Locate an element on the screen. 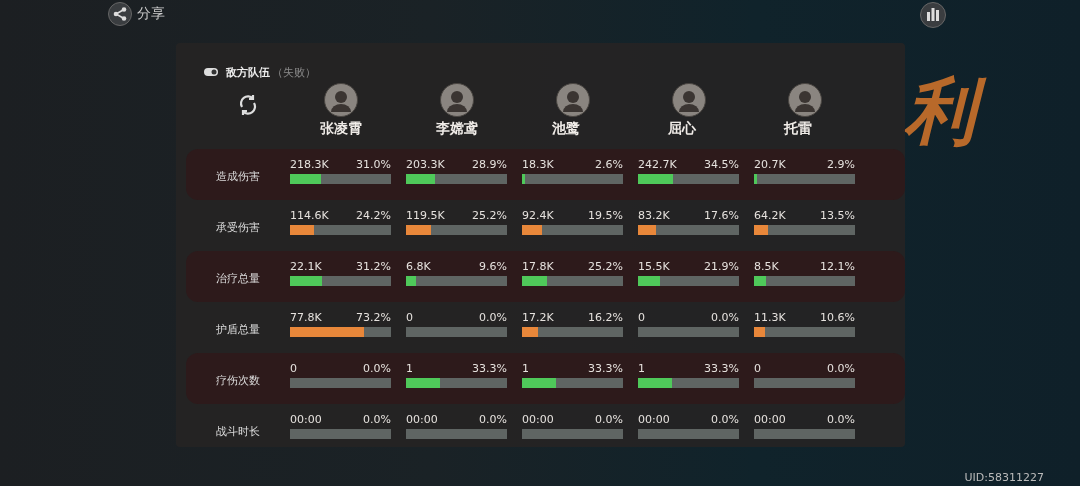  stat-label: 疗伤次数 is located at coordinates (238, 380).